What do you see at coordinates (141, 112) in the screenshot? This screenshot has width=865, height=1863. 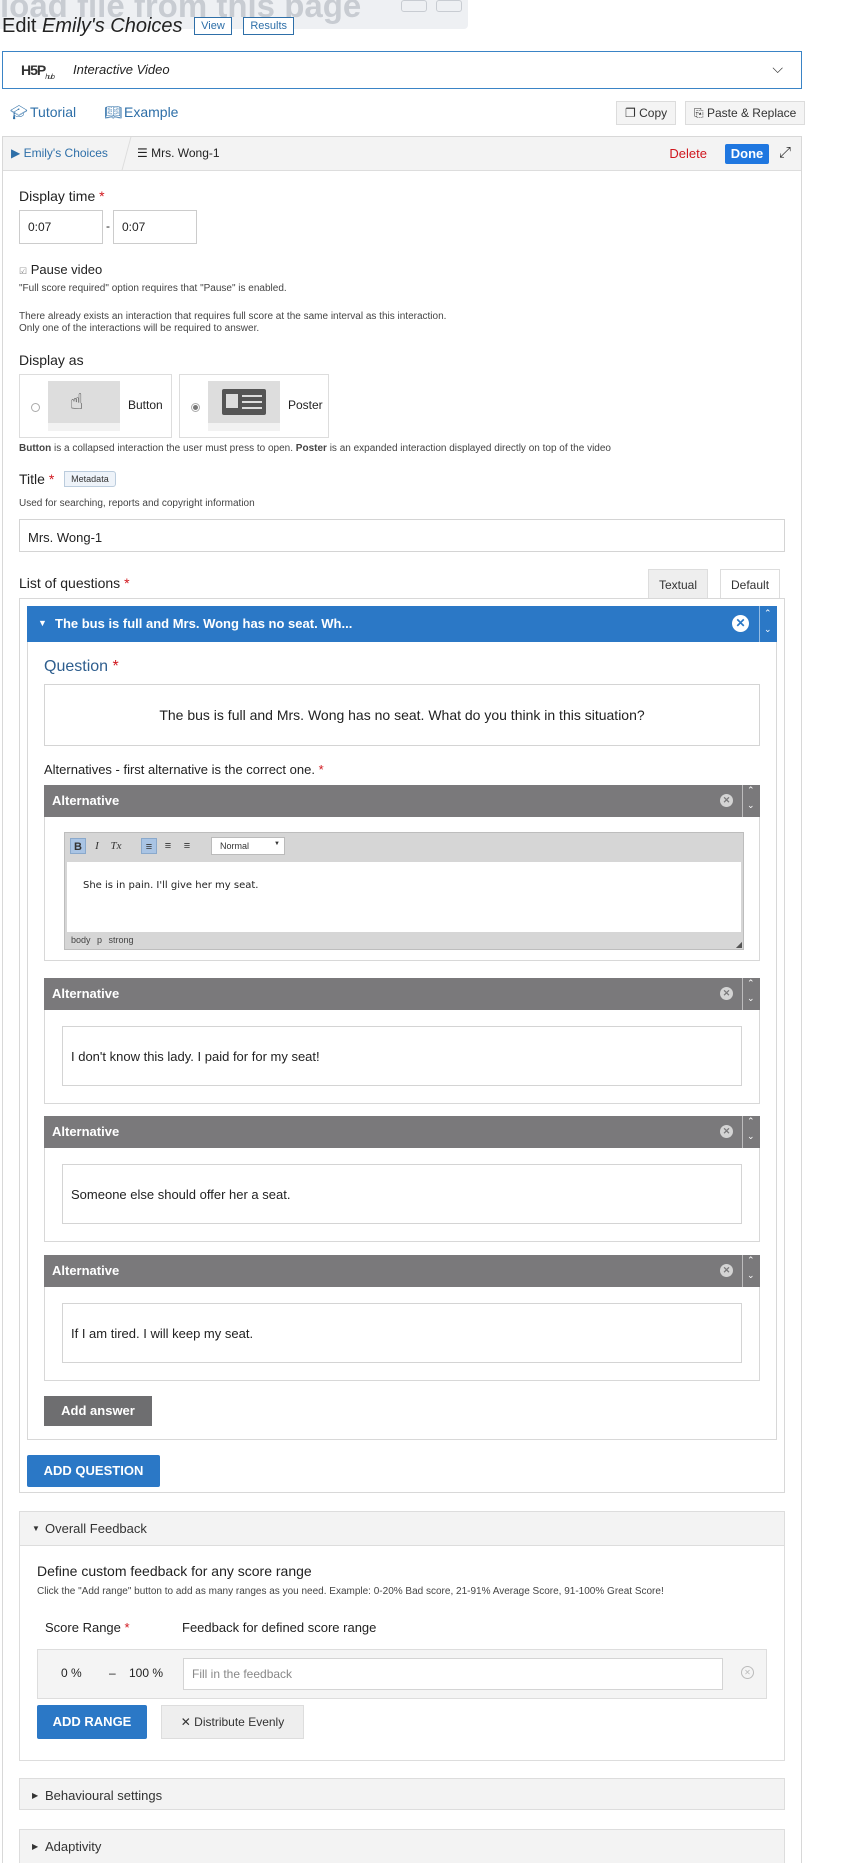 I see `example-link: 📖︎ Example` at bounding box center [141, 112].